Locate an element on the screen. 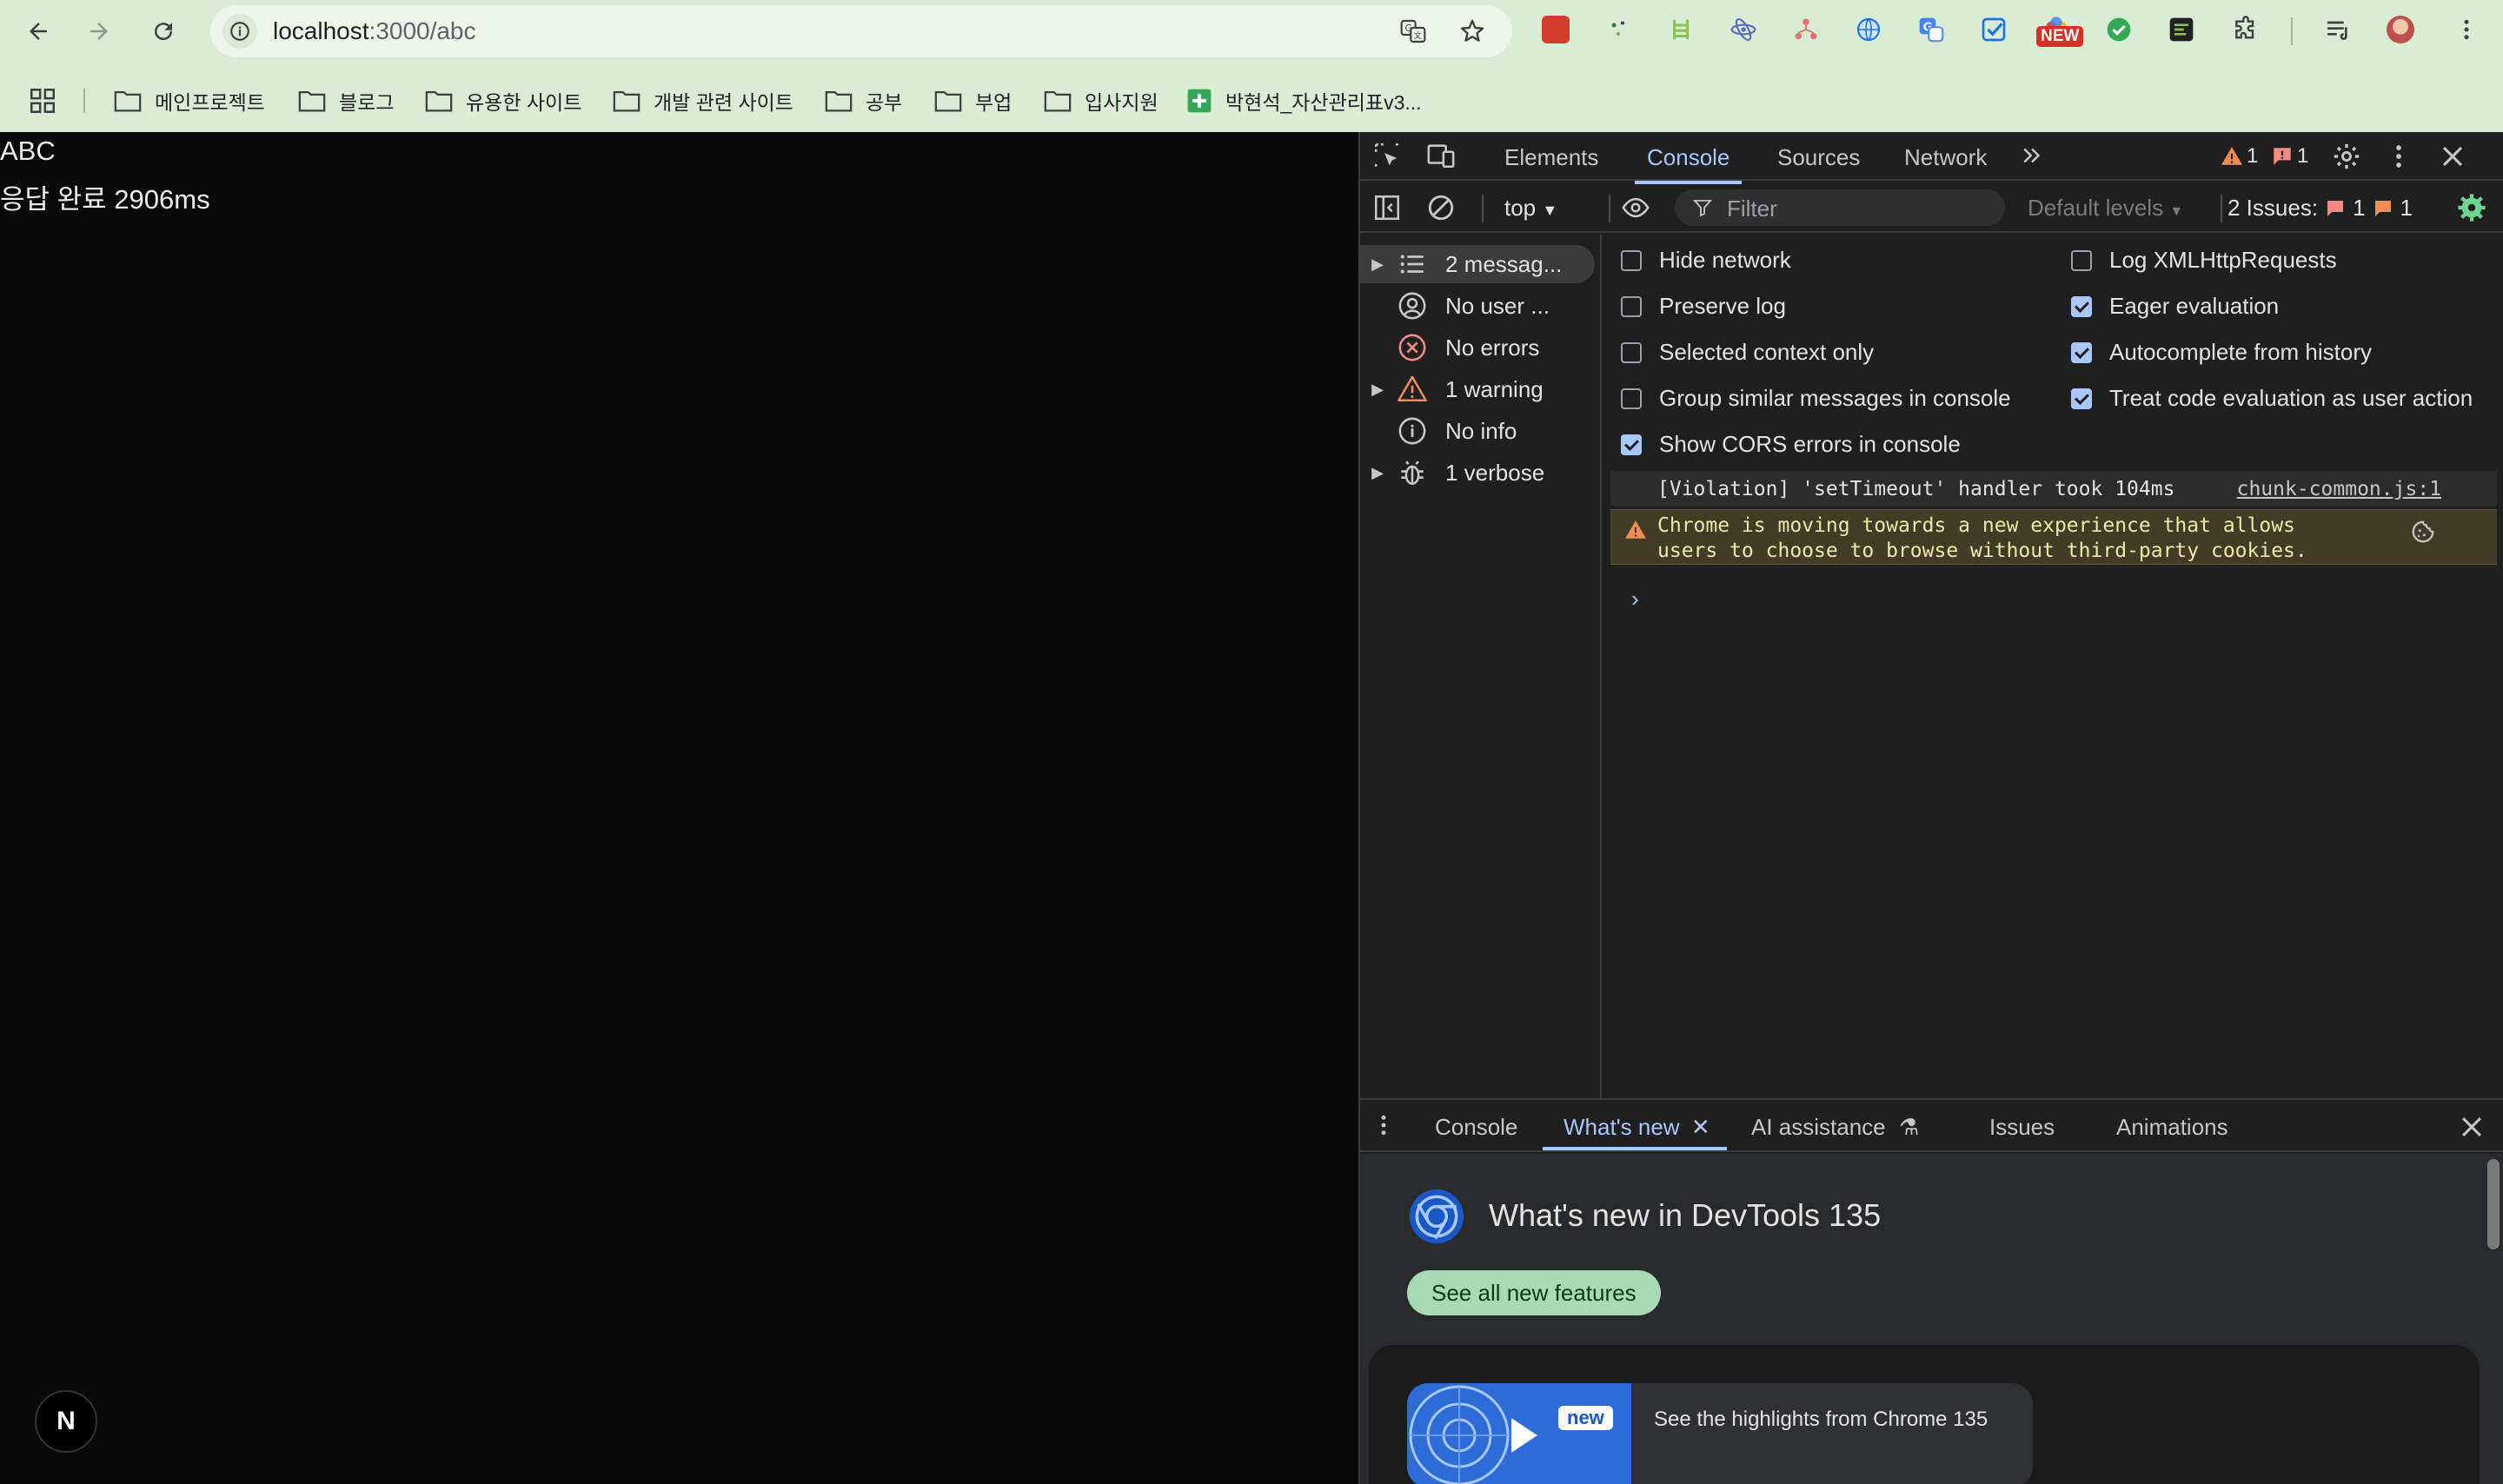 This screenshot has width=2503, height=1484. nextjs-dev-badge: N is located at coordinates (66, 1421).